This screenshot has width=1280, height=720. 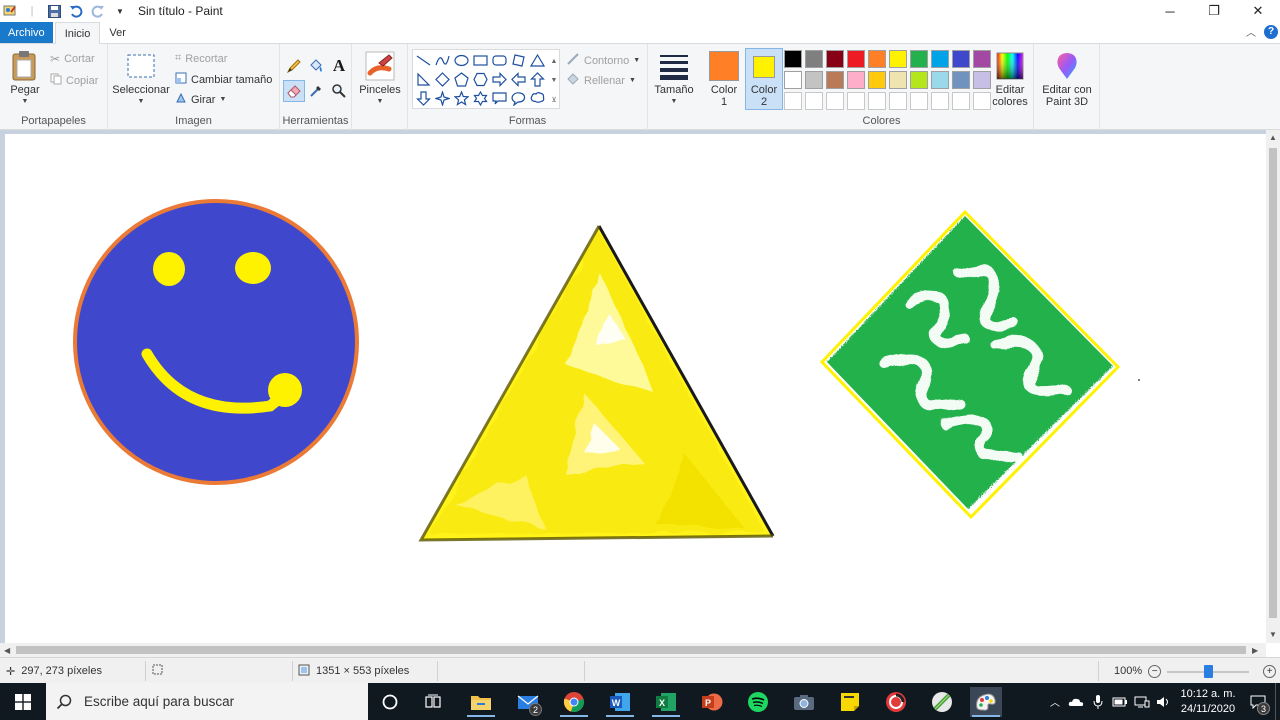 I want to click on help-icon: ?, so click(x=1271, y=31).